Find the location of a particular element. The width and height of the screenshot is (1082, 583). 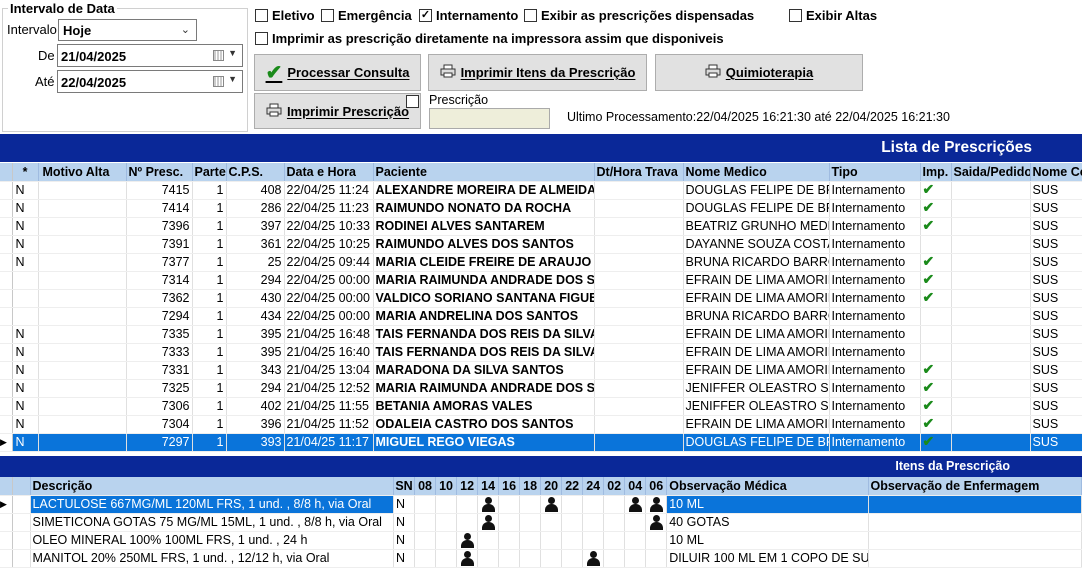

column-header: Data e Hora is located at coordinates (329, 172).